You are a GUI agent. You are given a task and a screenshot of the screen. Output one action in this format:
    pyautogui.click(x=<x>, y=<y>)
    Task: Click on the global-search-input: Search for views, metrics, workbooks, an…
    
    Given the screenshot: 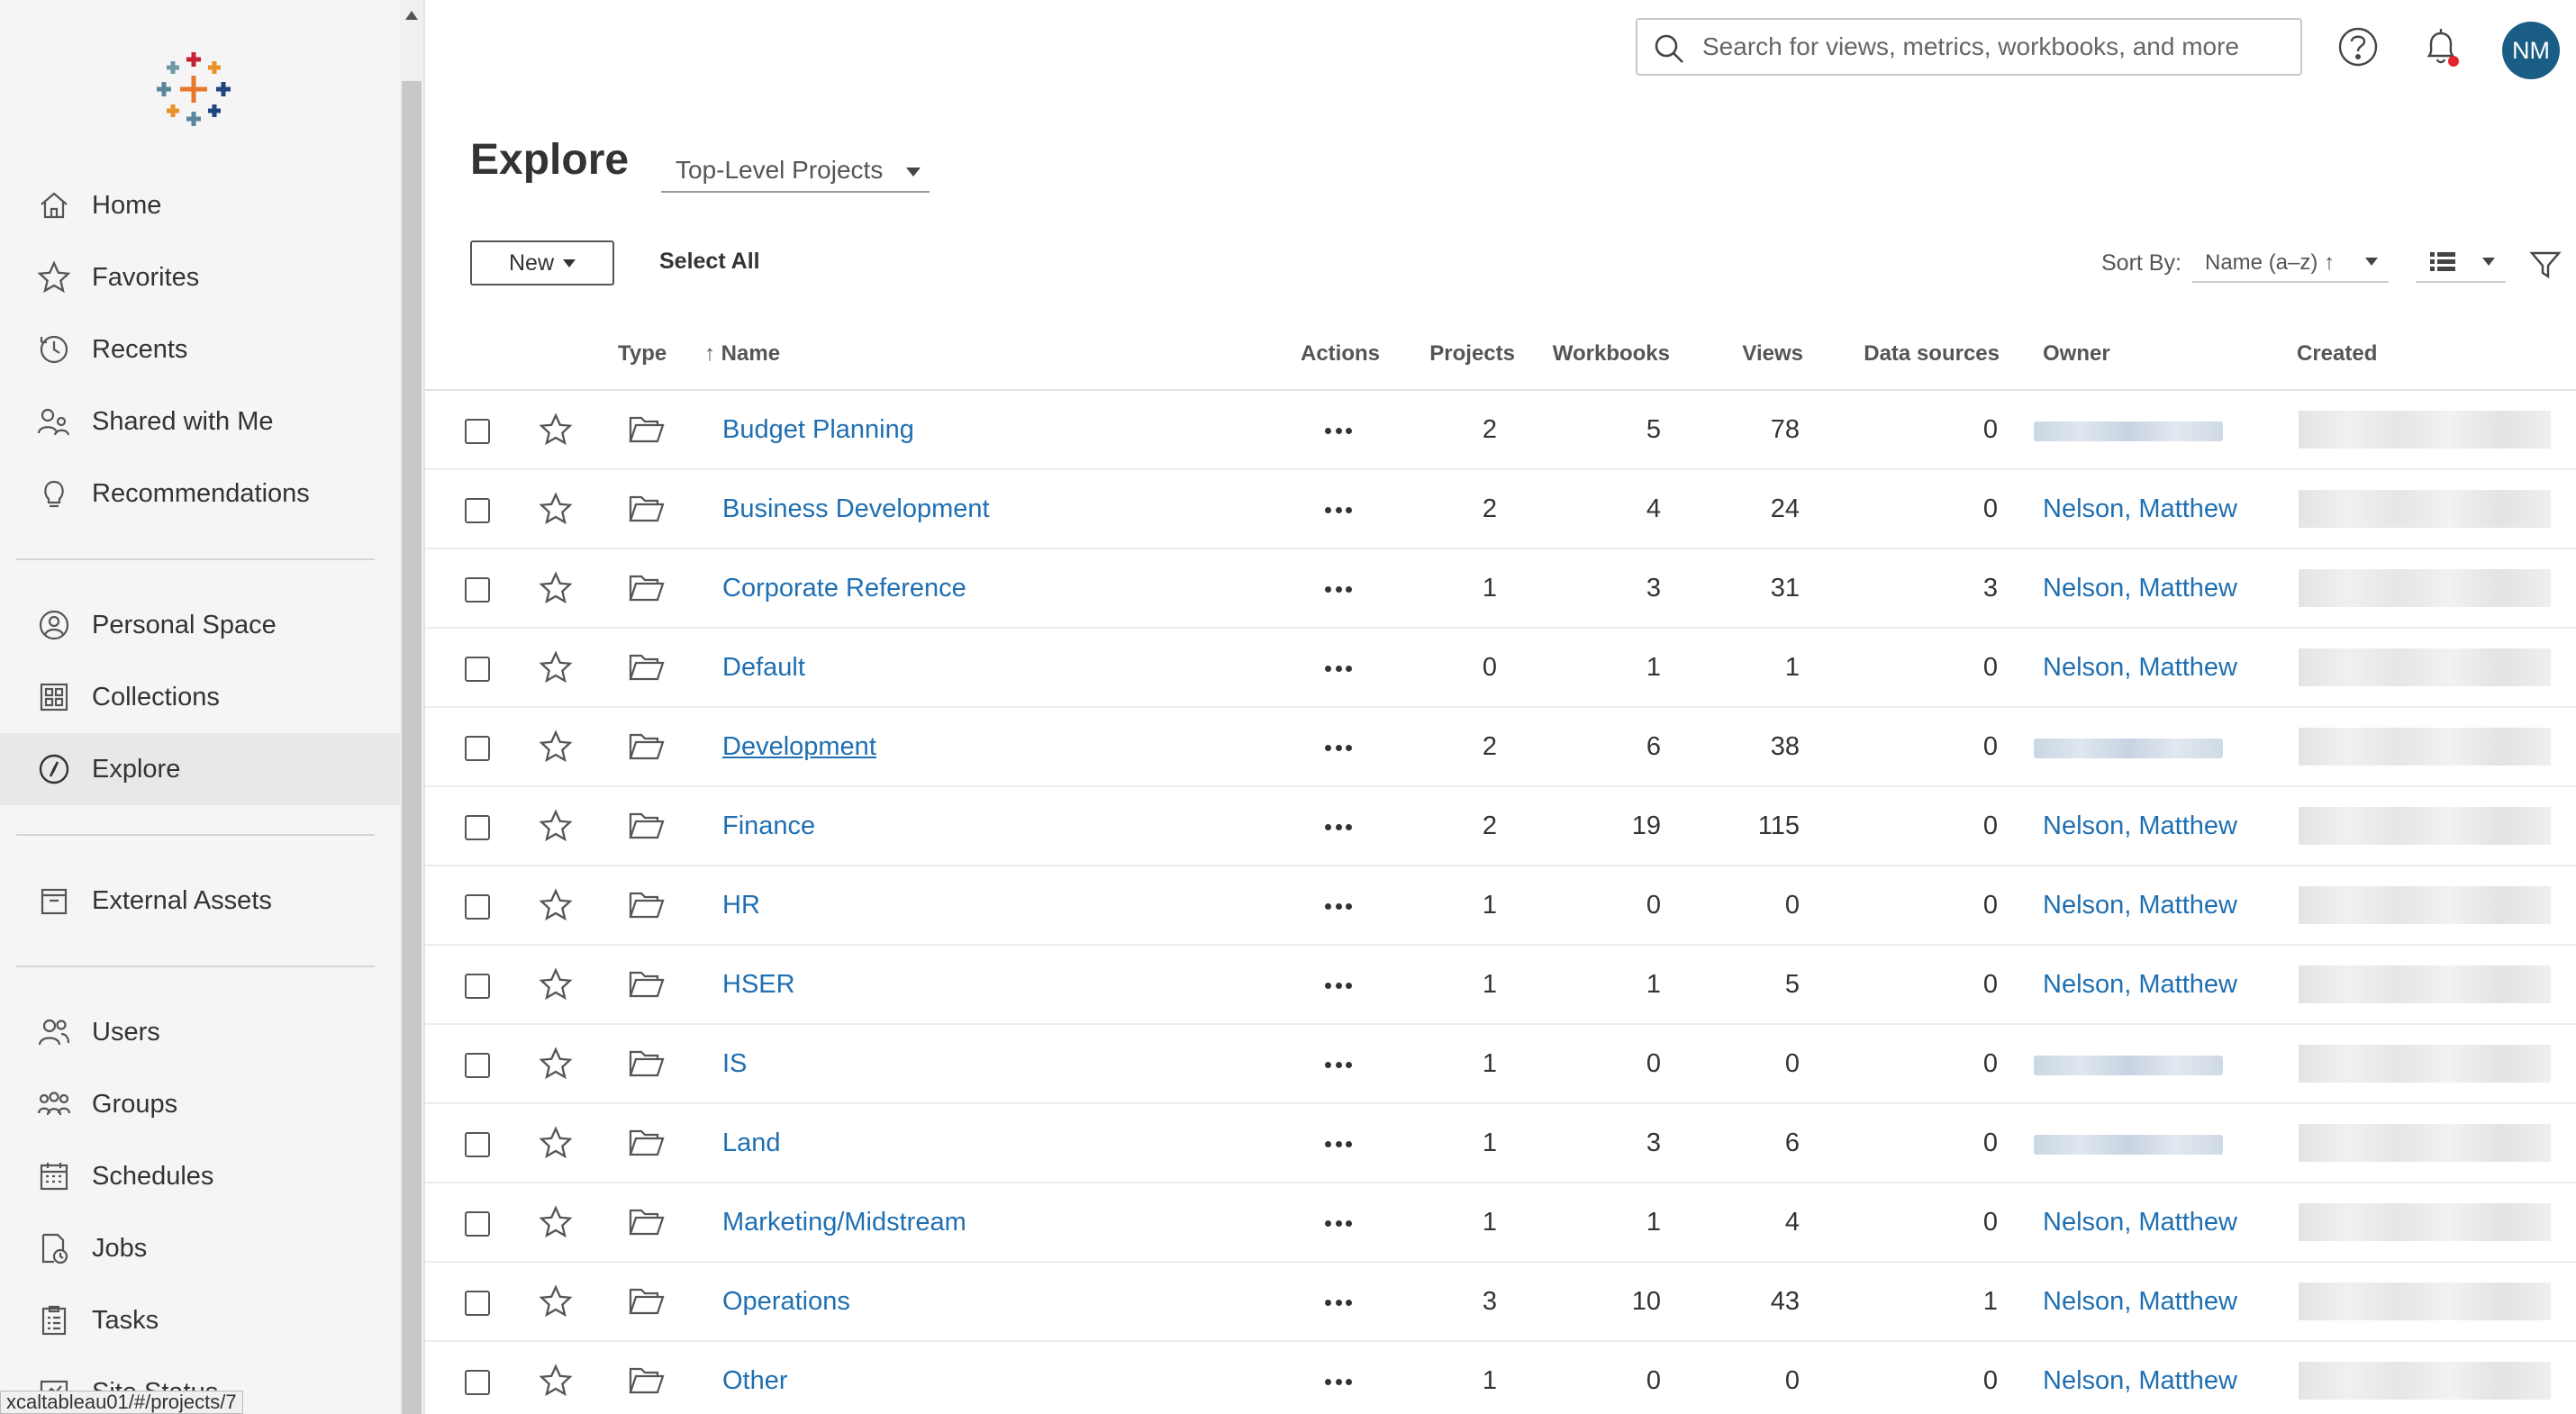 What is the action you would take?
    pyautogui.click(x=1969, y=47)
    